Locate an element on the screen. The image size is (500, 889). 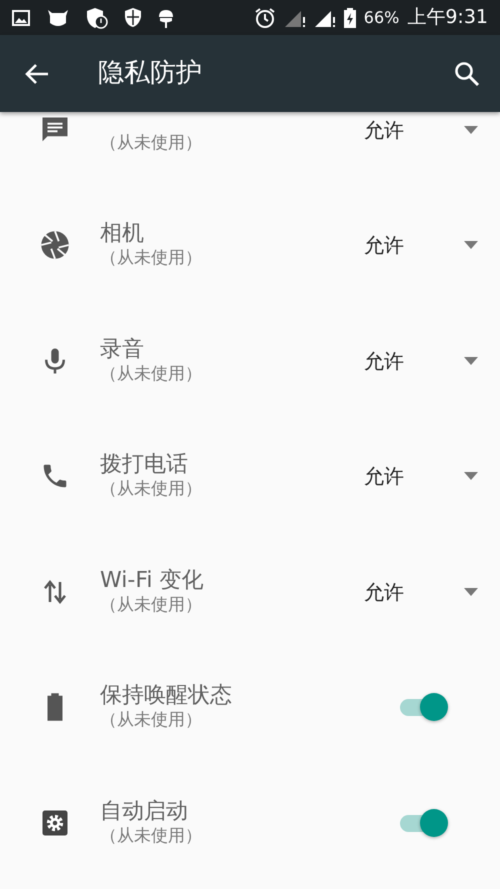
gear-icon is located at coordinates (55, 823).